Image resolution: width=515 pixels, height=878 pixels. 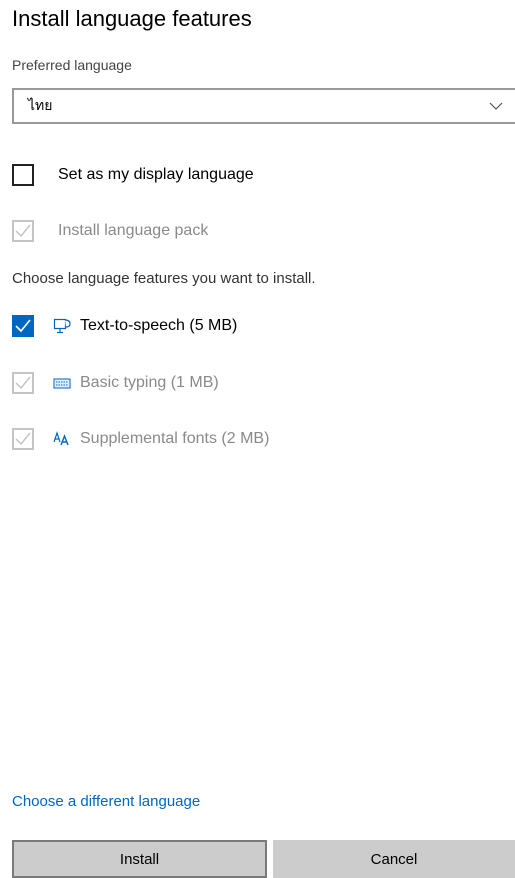 What do you see at coordinates (496, 106) in the screenshot?
I see `chevron-down-icon` at bounding box center [496, 106].